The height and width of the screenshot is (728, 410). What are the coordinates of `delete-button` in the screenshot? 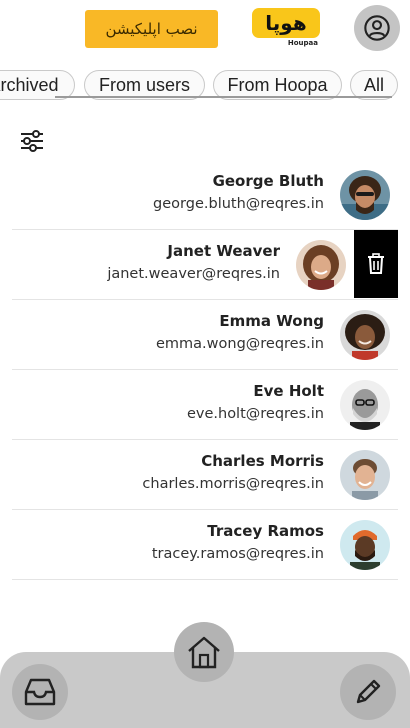 It's located at (376, 264).